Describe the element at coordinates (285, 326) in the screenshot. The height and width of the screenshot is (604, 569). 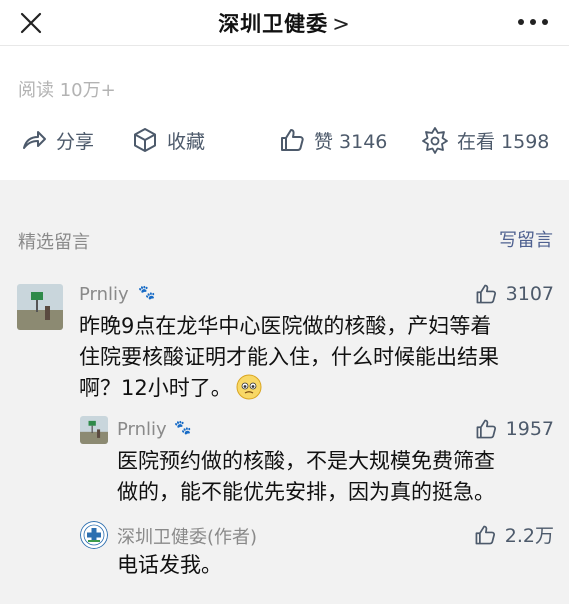
I see `comment-line: 昨晚9点在龙华中心医院做的核酸，产妇等着` at that location.